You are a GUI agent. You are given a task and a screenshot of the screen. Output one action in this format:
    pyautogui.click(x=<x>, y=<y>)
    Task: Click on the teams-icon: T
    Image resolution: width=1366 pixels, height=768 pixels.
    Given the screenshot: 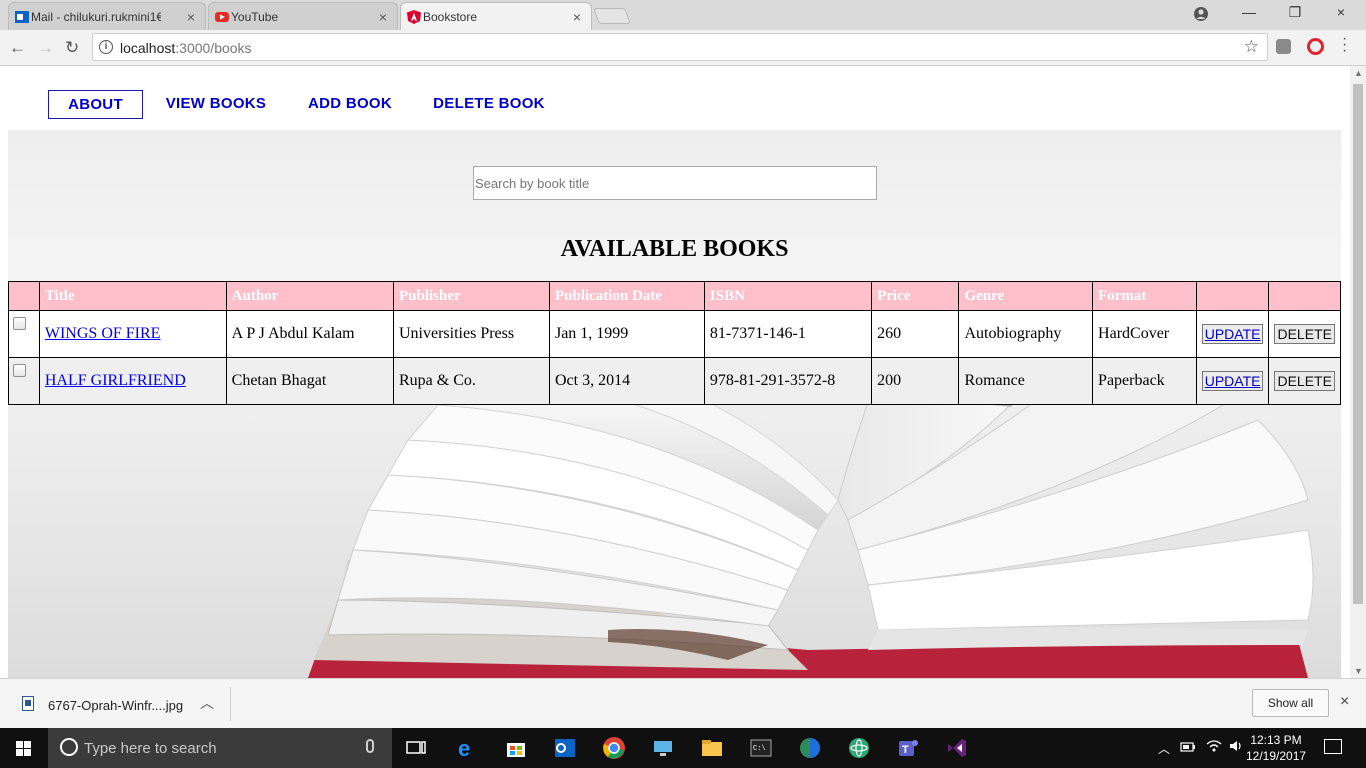 What is the action you would take?
    pyautogui.click(x=908, y=748)
    